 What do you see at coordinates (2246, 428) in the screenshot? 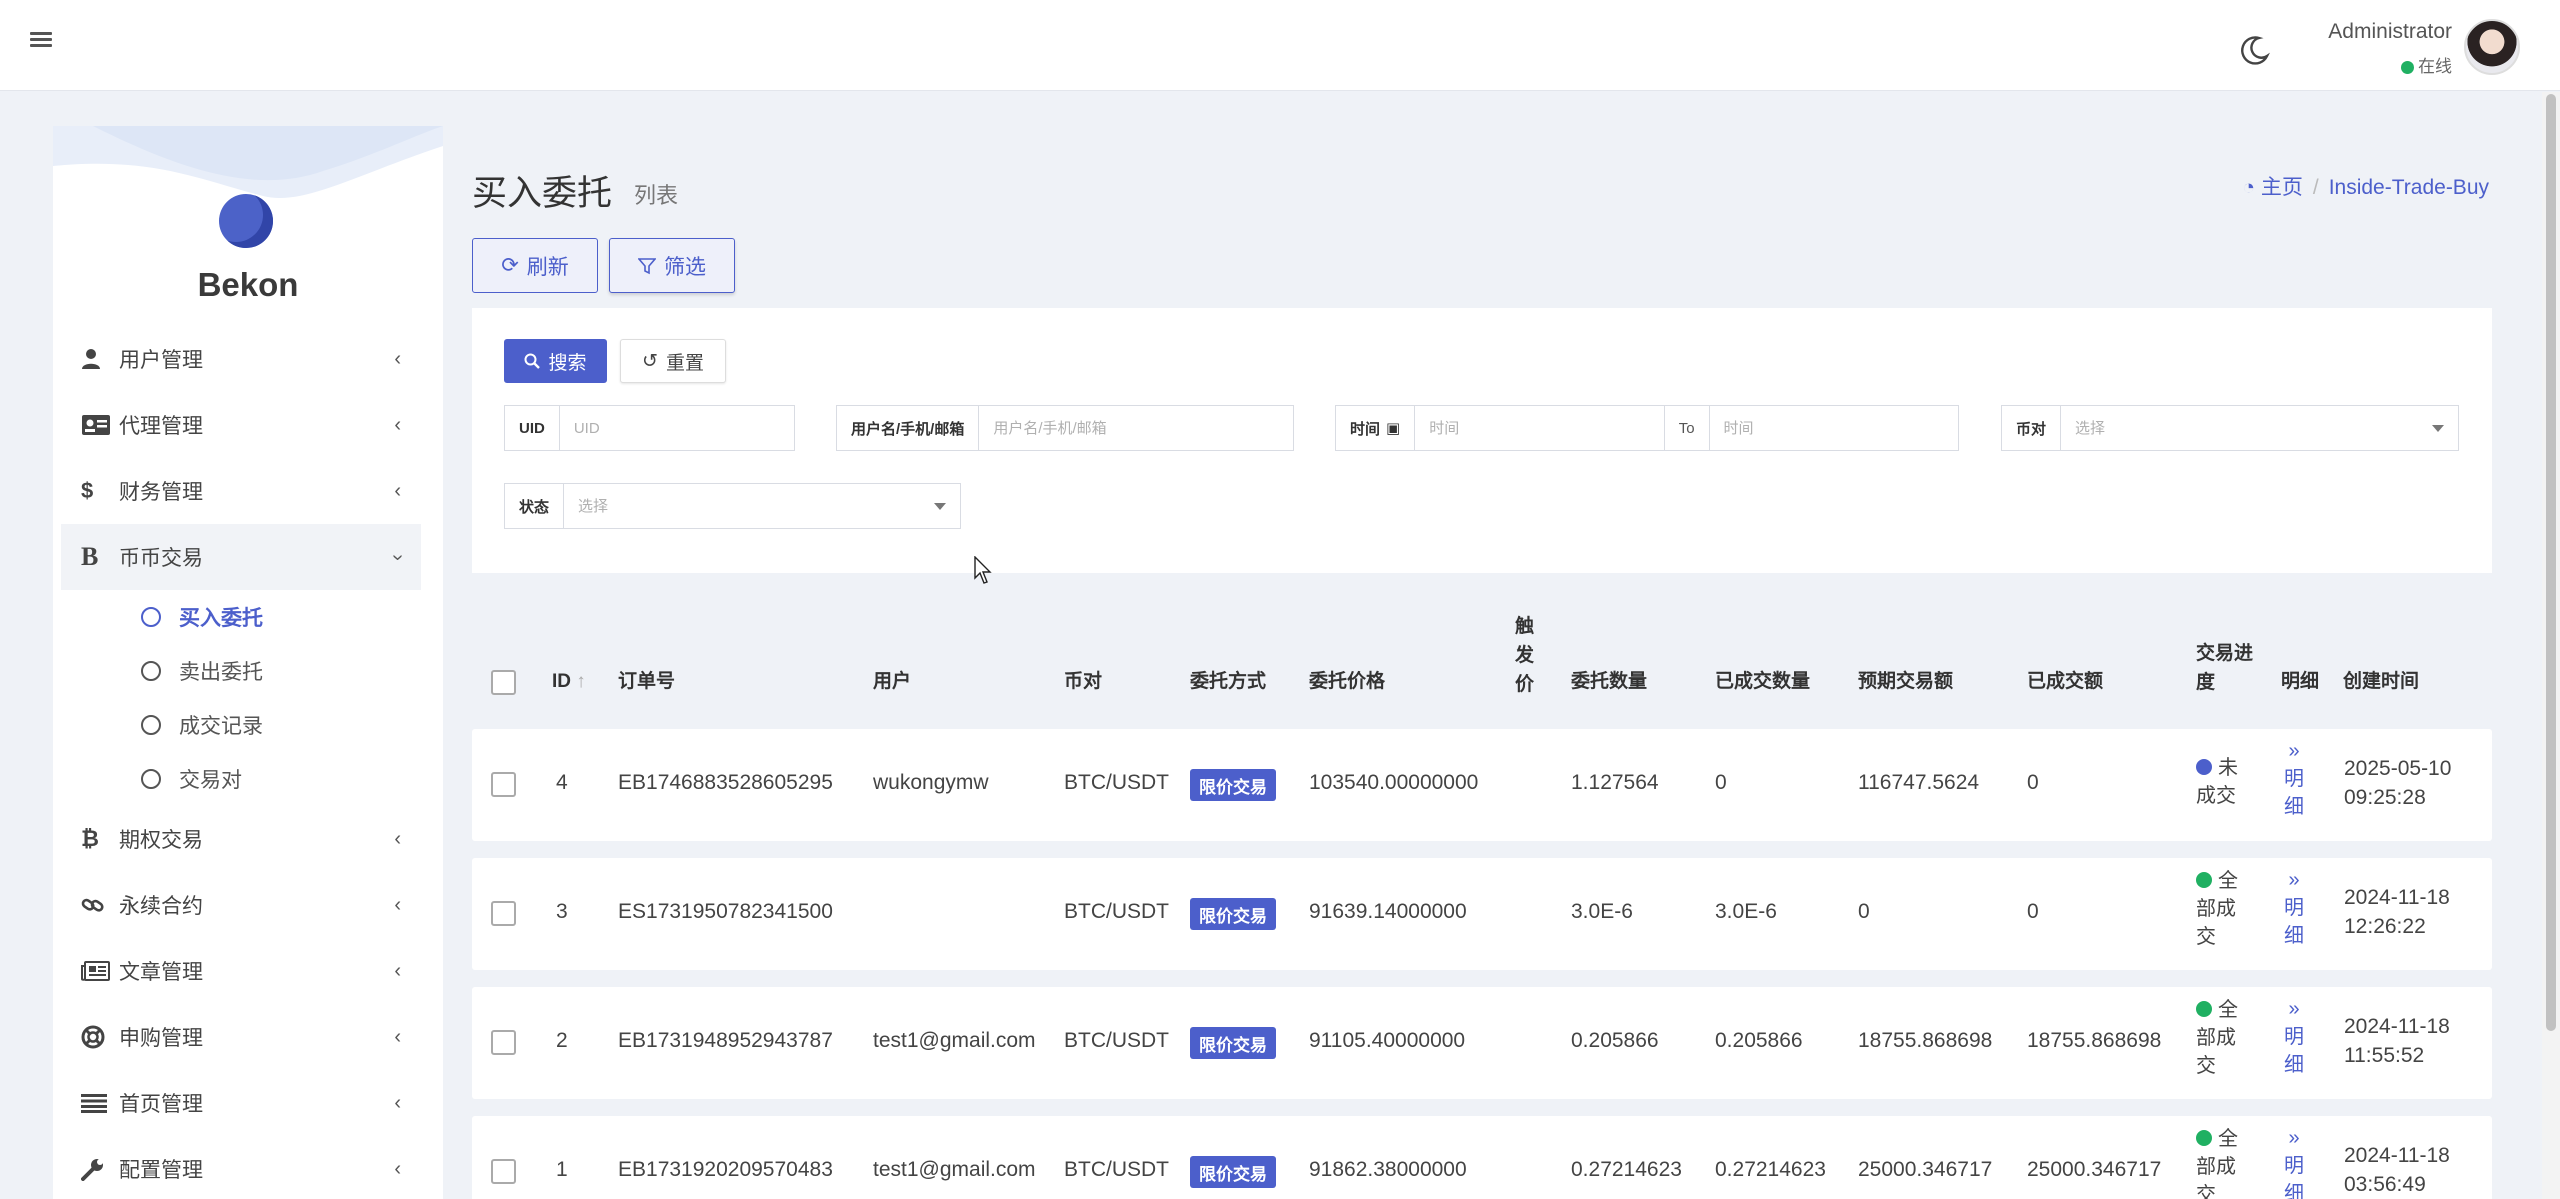
I see `pair-select-input` at bounding box center [2246, 428].